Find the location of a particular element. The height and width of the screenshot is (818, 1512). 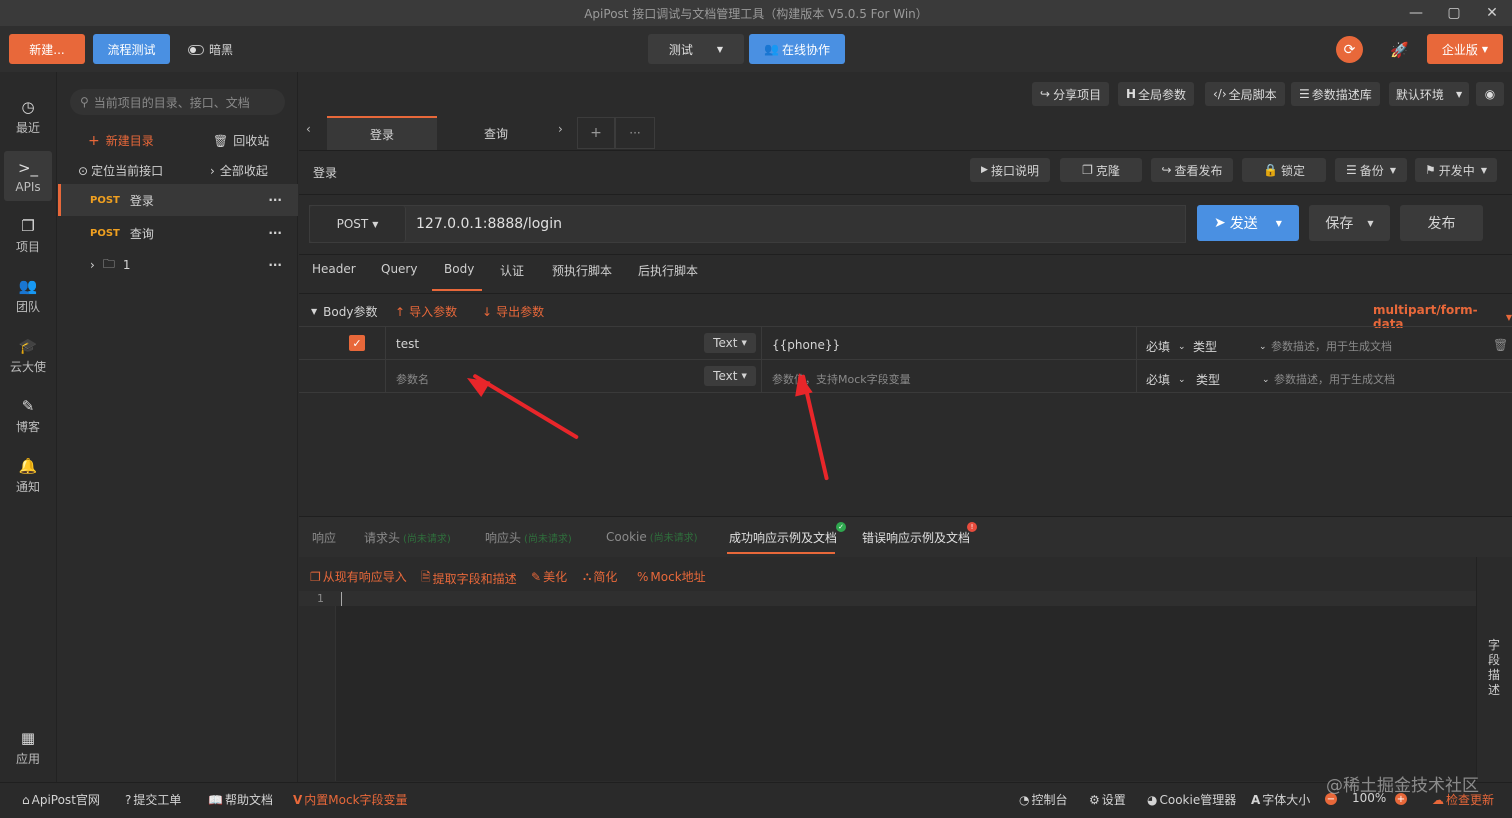

tree-search: ⚲ 当前项目的目录、接口、文档 is located at coordinates (177, 102).